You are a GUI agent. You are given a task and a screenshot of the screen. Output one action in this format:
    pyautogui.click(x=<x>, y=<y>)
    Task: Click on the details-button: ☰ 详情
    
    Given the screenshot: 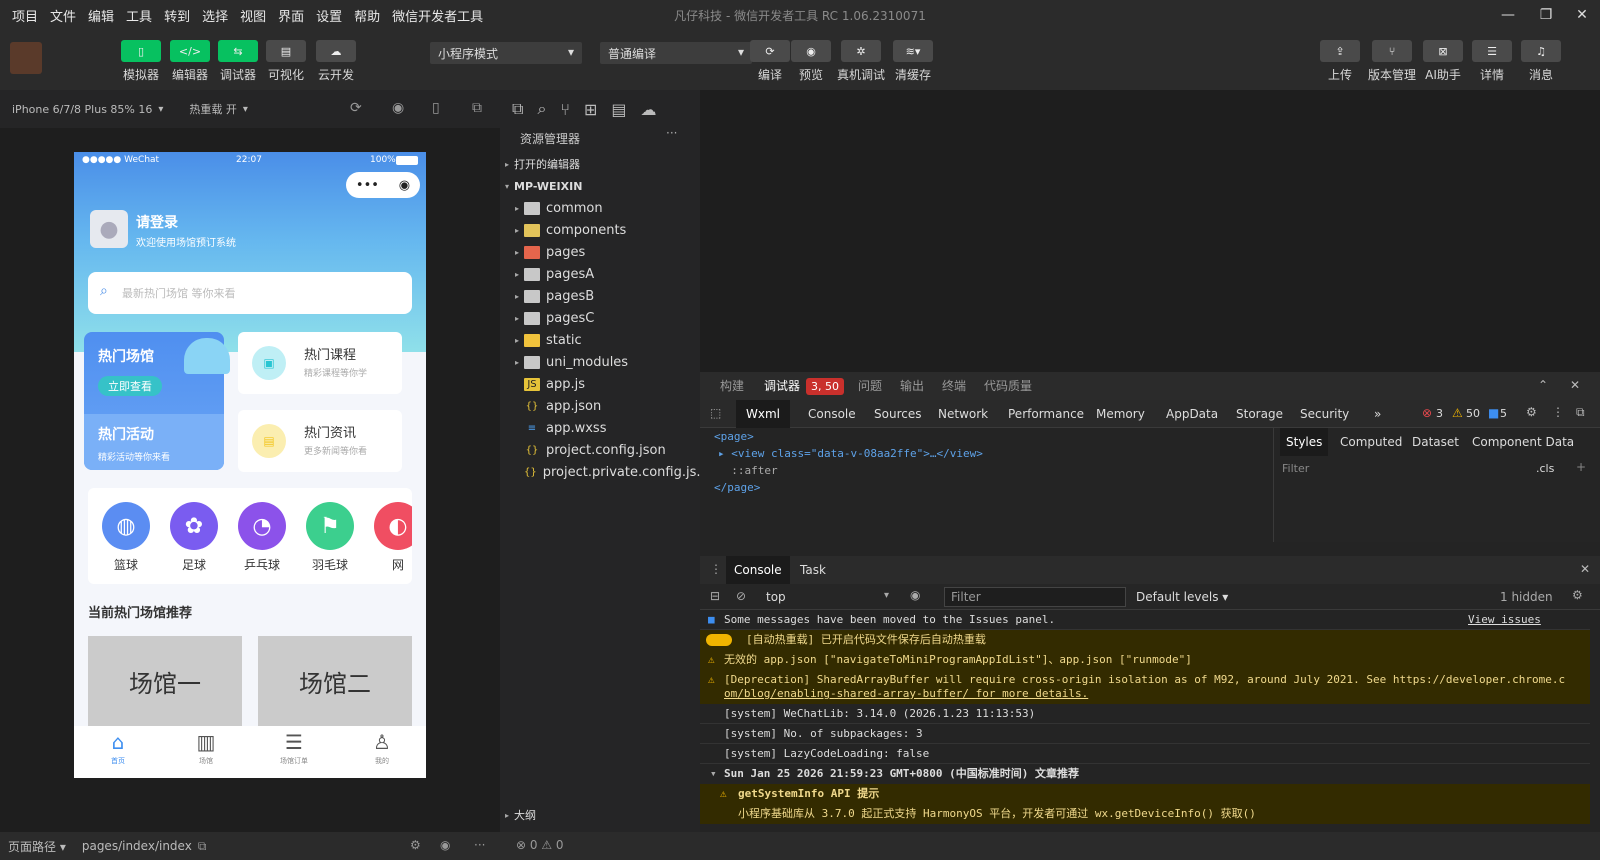 What is the action you would take?
    pyautogui.click(x=1492, y=61)
    